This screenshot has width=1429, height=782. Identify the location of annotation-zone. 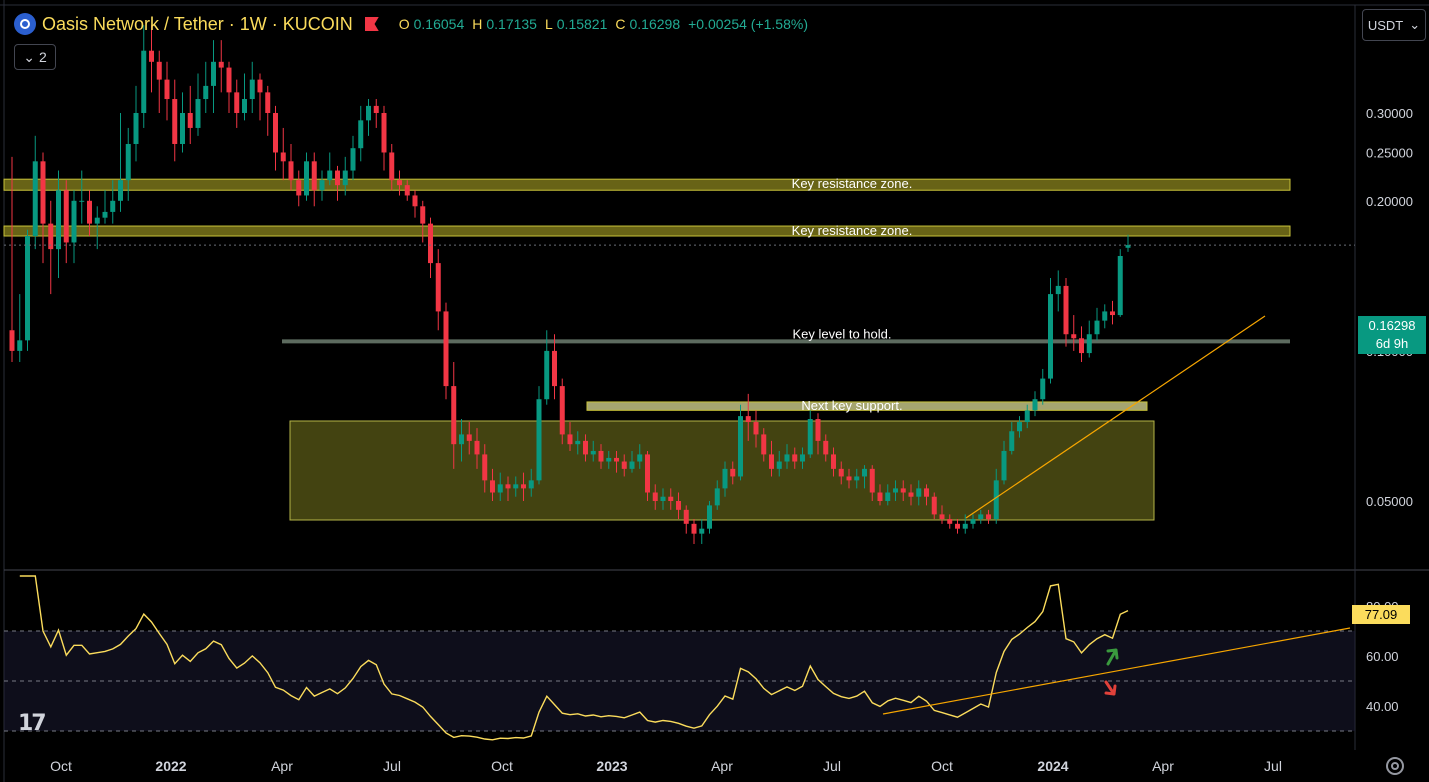
(647, 231).